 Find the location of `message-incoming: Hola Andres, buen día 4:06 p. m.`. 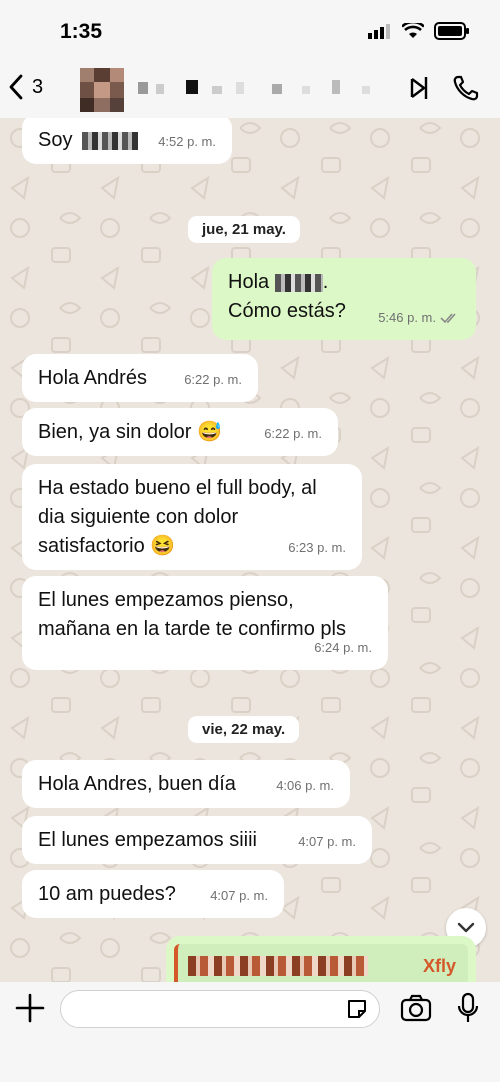

message-incoming: Hola Andres, buen día 4:06 p. m. is located at coordinates (186, 784).